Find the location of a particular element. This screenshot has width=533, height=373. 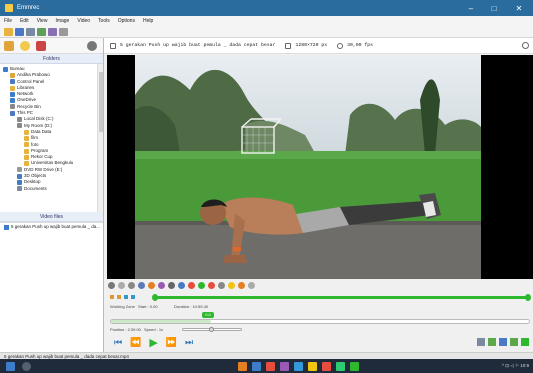

cursor-icon is located at coordinates (121, 285).